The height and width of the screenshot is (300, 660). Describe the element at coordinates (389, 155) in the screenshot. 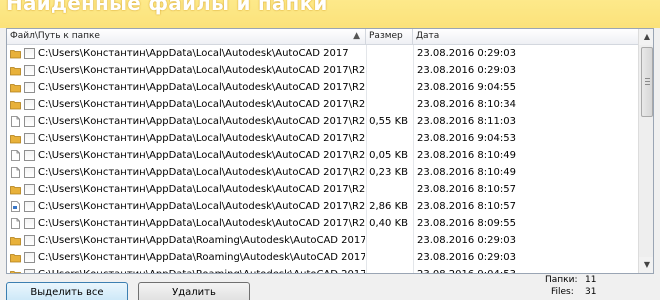

I see `size-cell: 0,05 KB` at that location.